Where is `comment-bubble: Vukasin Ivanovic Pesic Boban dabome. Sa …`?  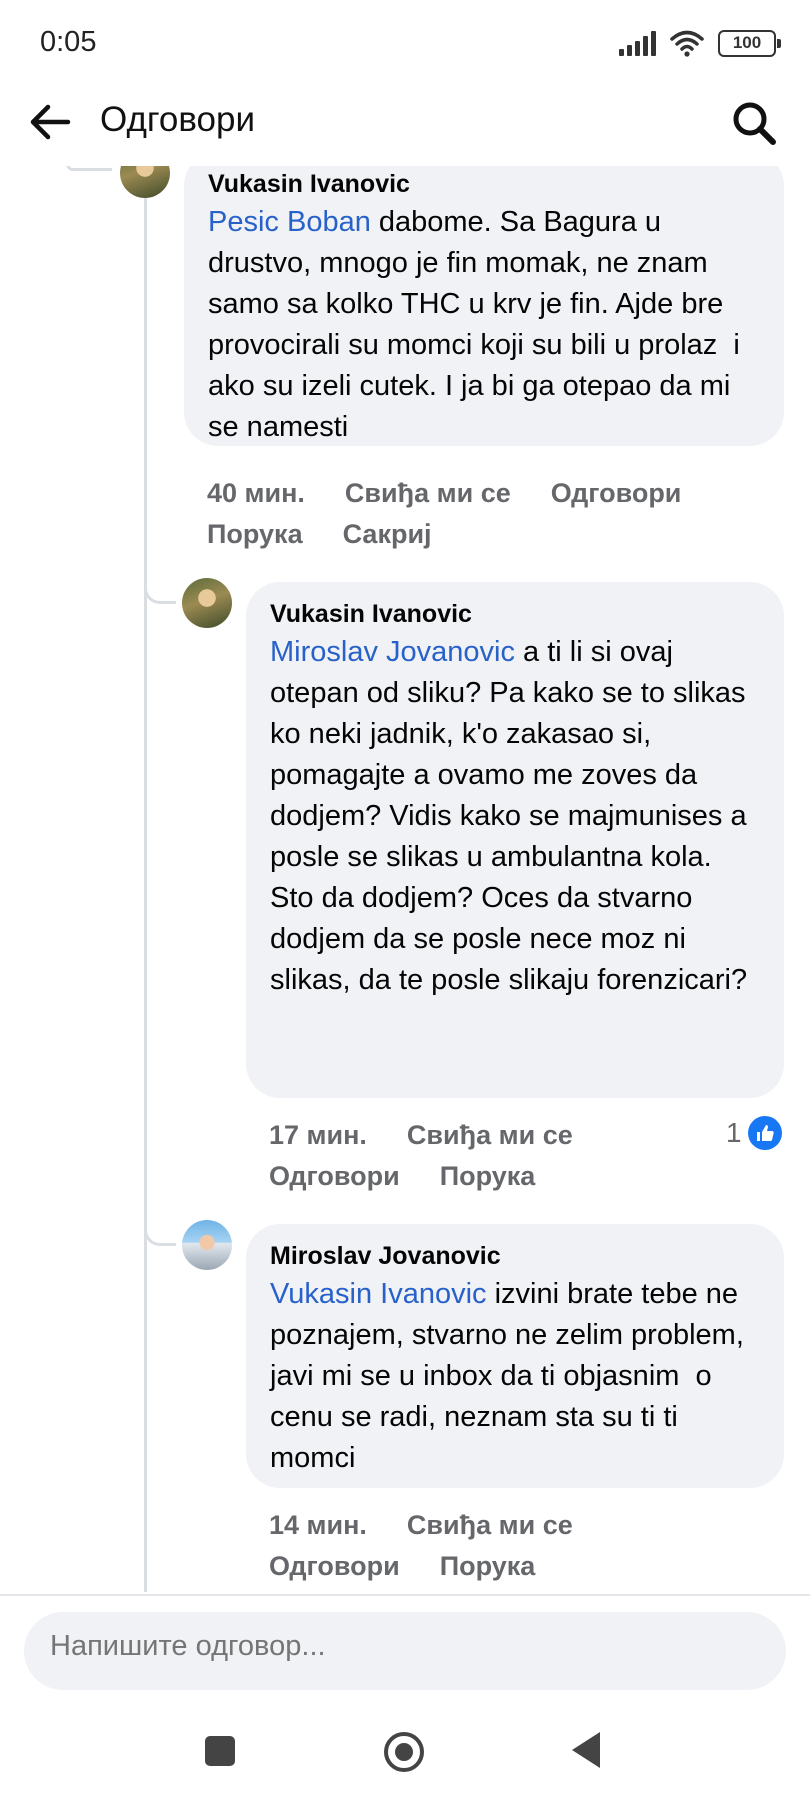 comment-bubble: Vukasin Ivanovic Pesic Boban dabome. Sa … is located at coordinates (484, 306).